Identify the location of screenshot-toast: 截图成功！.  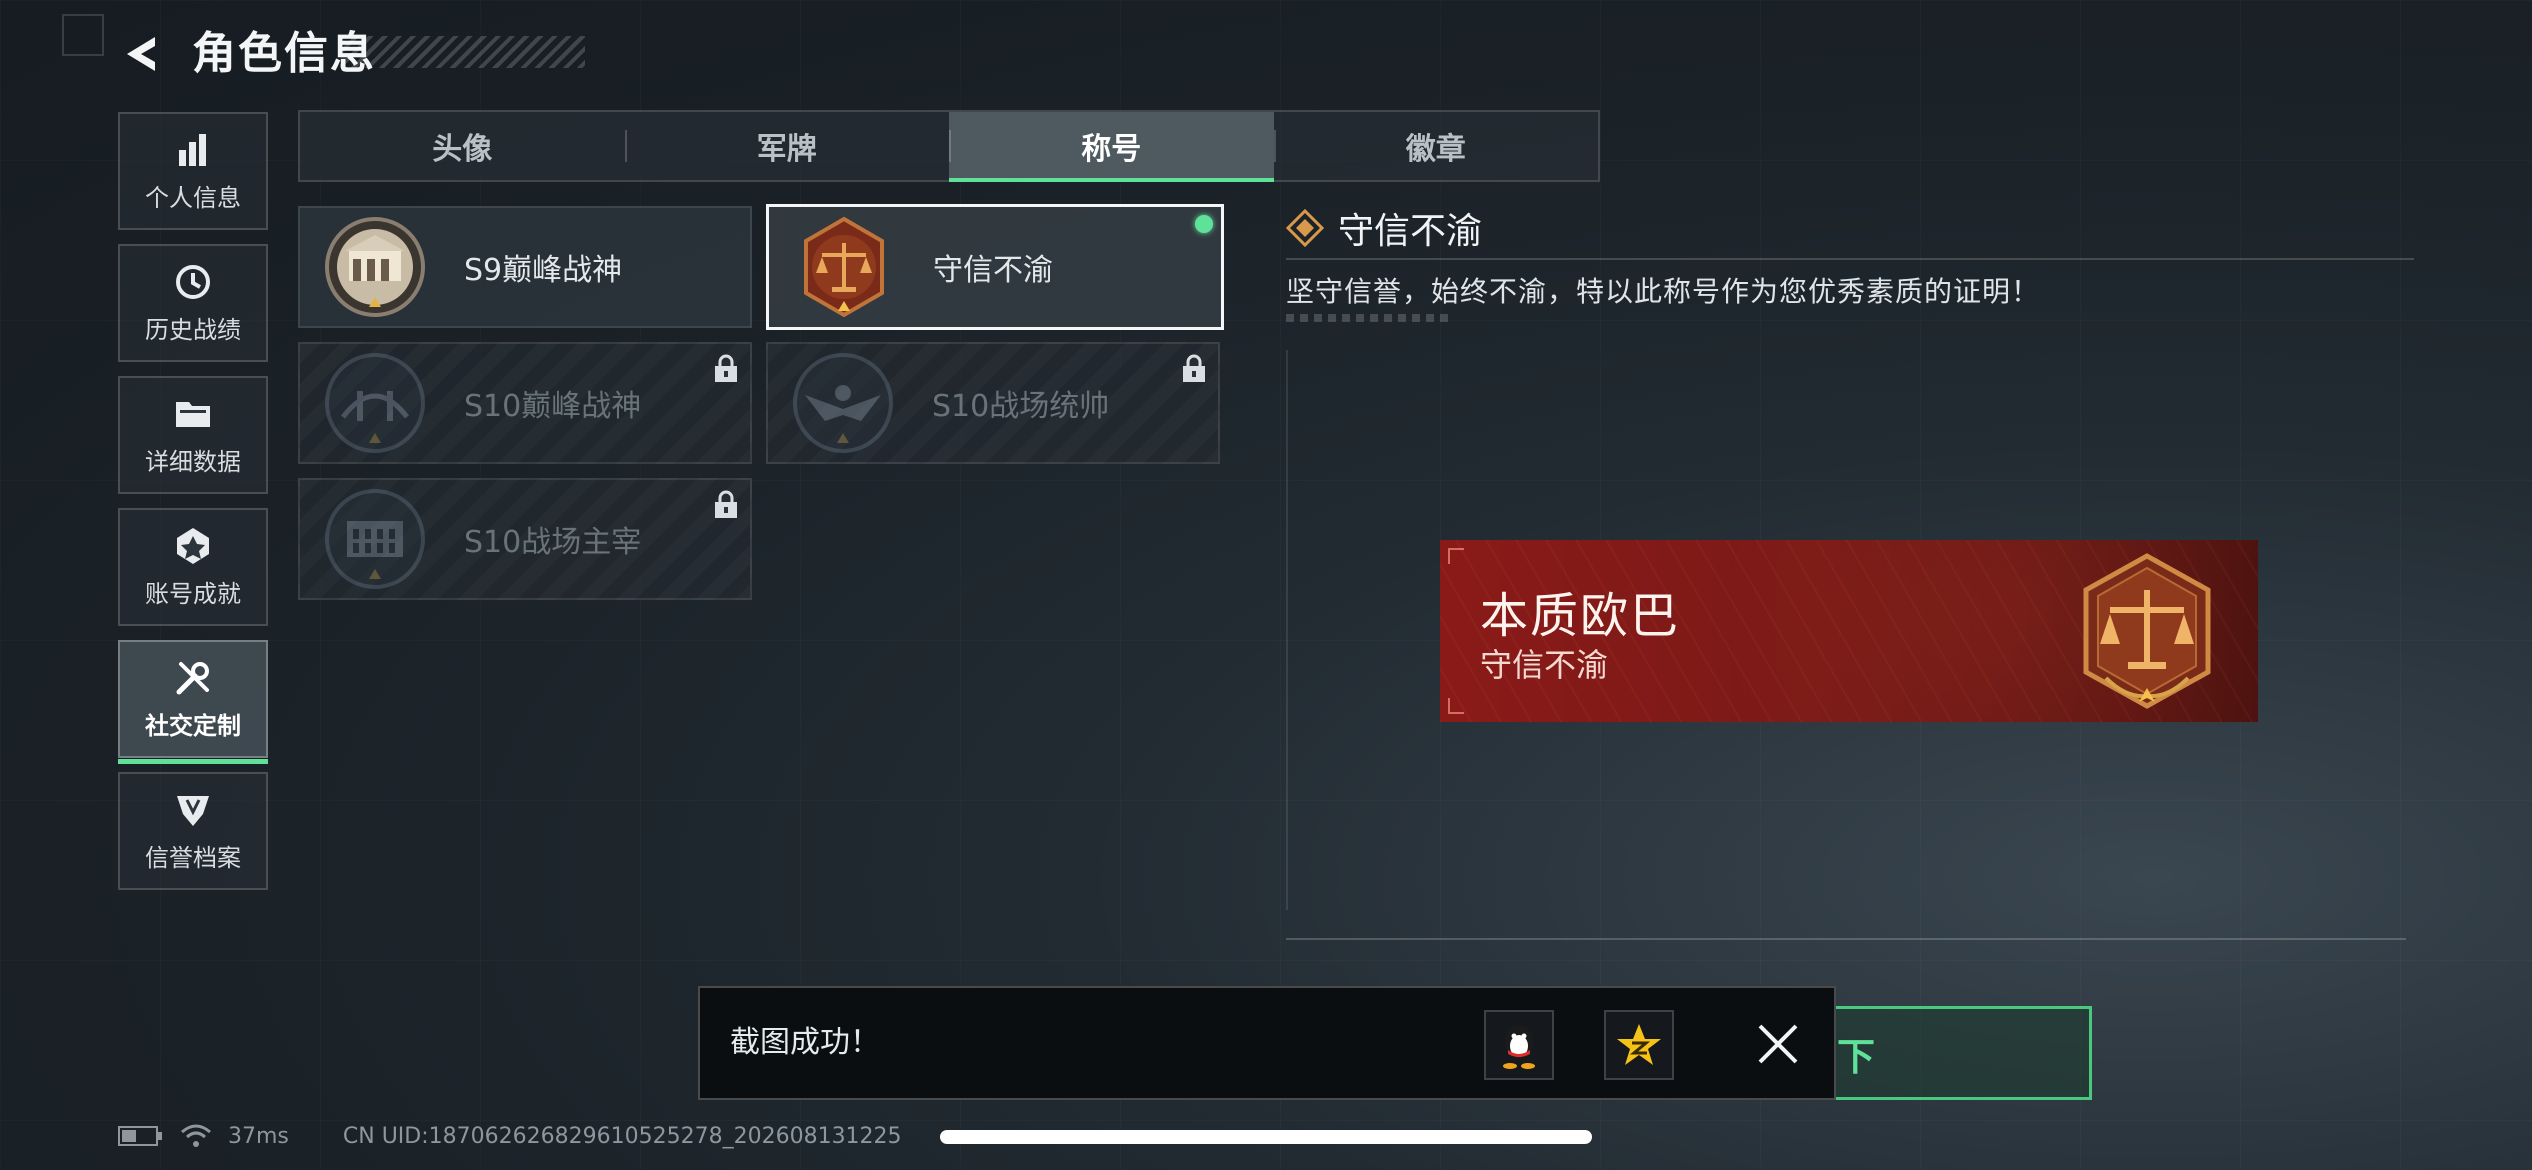
(1267, 1043).